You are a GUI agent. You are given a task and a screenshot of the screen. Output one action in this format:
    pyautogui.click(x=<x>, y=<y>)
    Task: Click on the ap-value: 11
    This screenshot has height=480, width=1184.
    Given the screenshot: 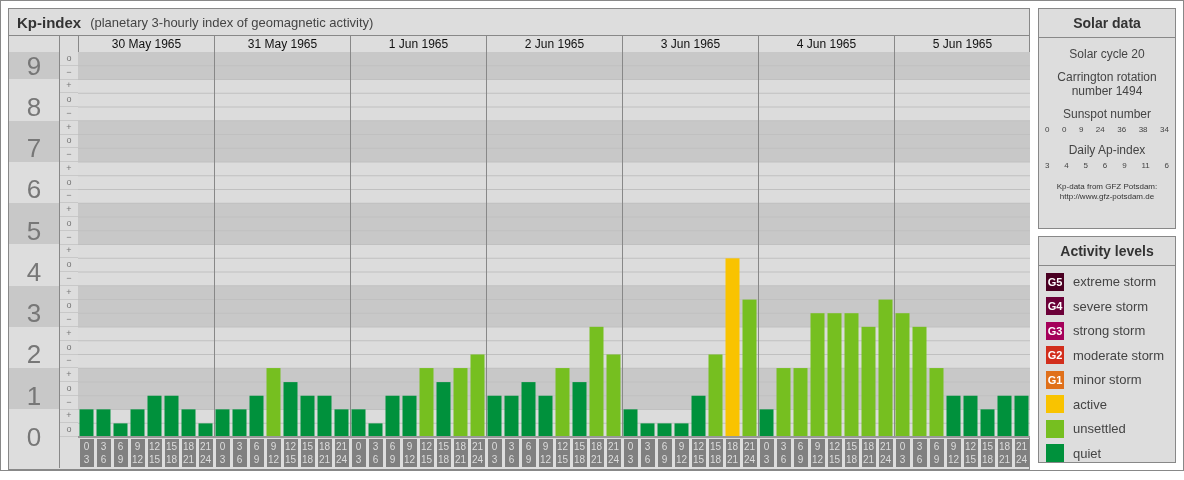 What is the action you would take?
    pyautogui.click(x=1145, y=165)
    